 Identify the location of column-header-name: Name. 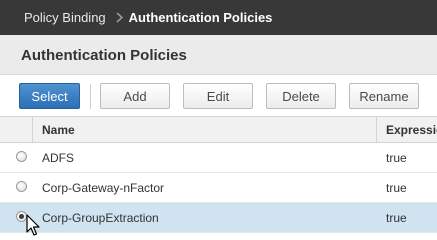
(58, 130).